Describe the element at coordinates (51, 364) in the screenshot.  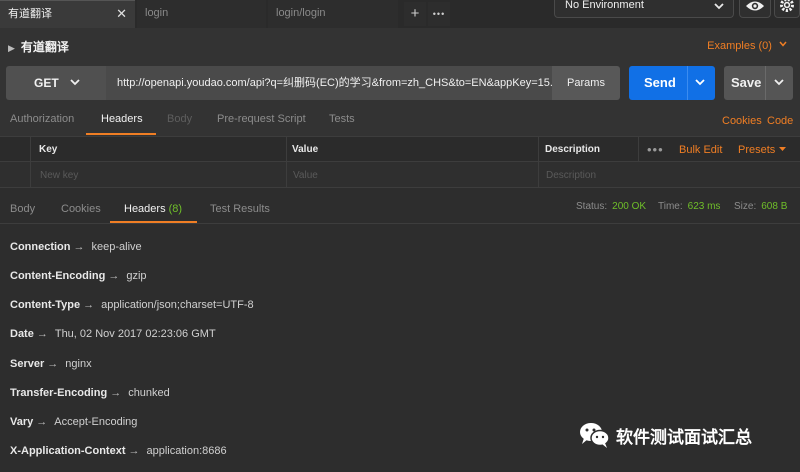
I see `response-header-row: Server → nginx` at that location.